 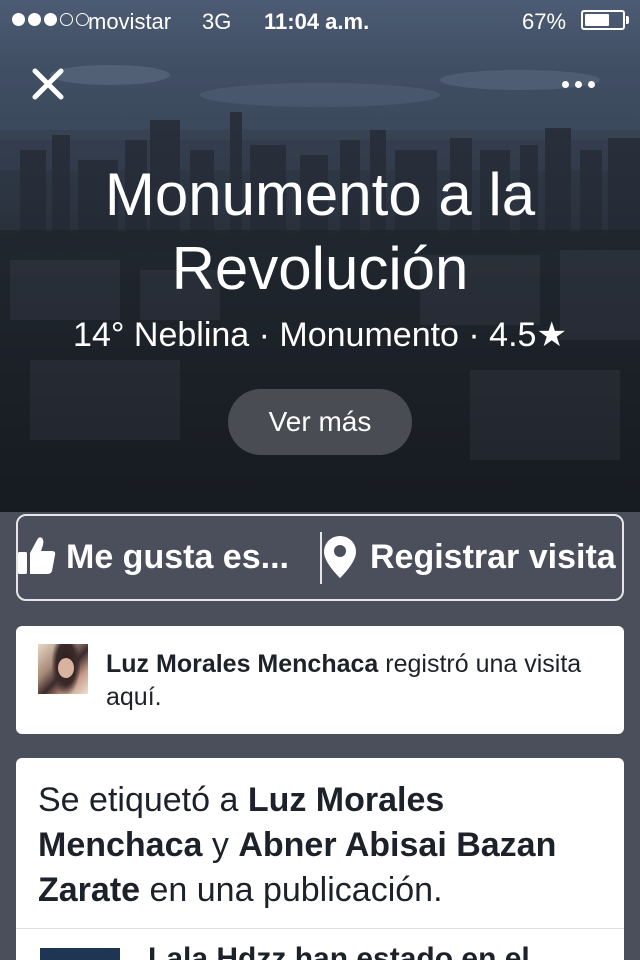 What do you see at coordinates (130, 21) in the screenshot?
I see `carrier-name: movistar` at bounding box center [130, 21].